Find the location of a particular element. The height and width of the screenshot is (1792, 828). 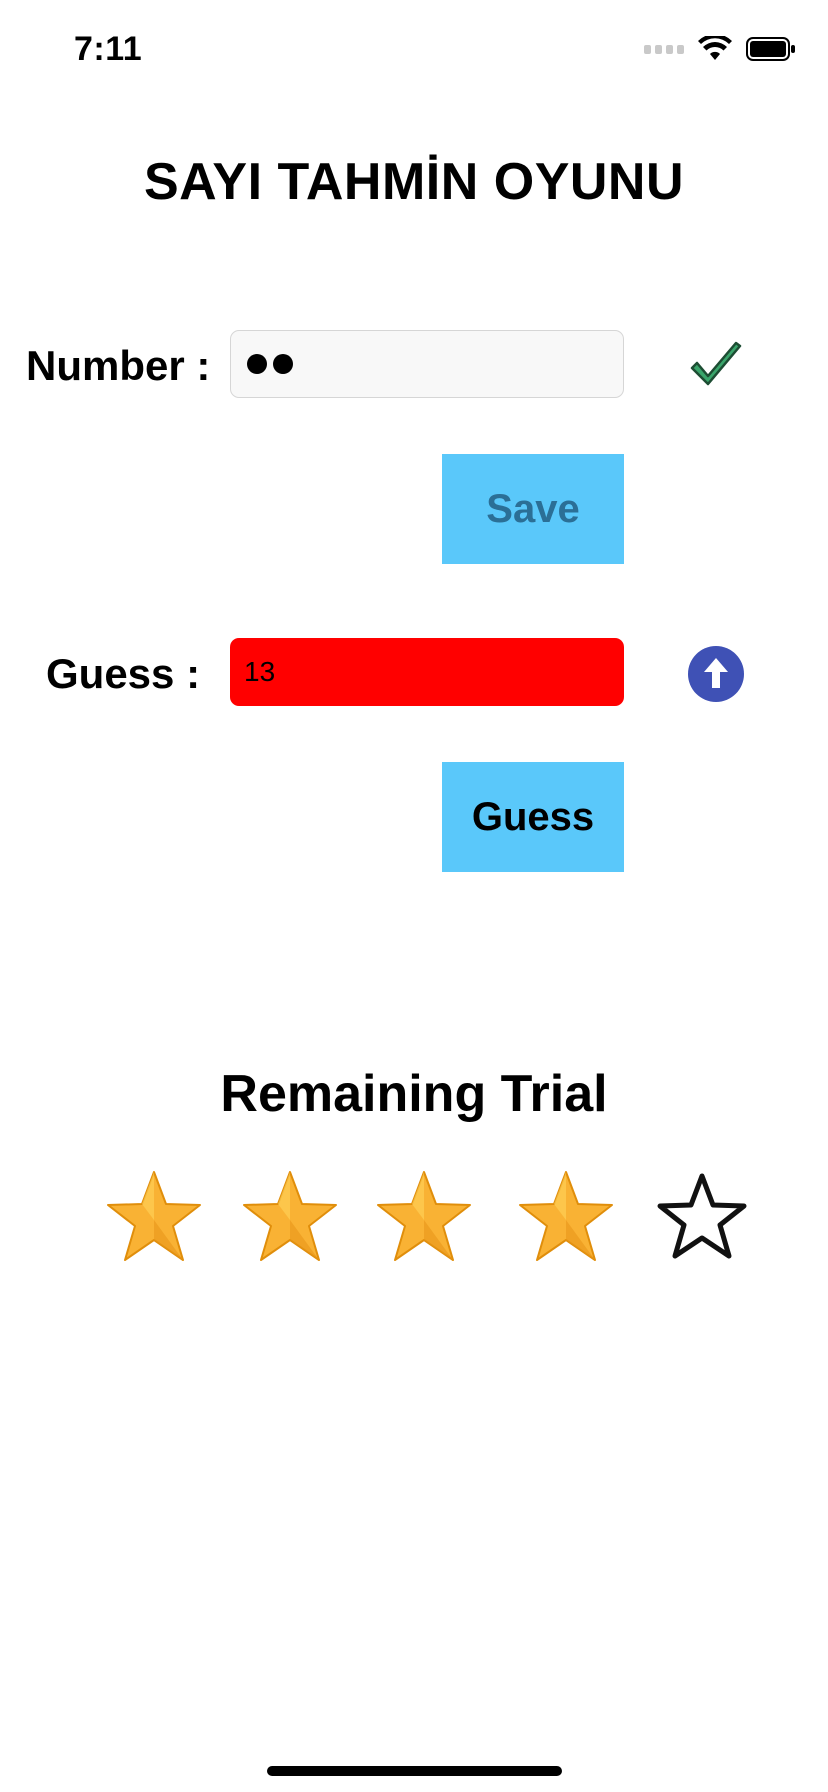

status-icons is located at coordinates (720, 49).